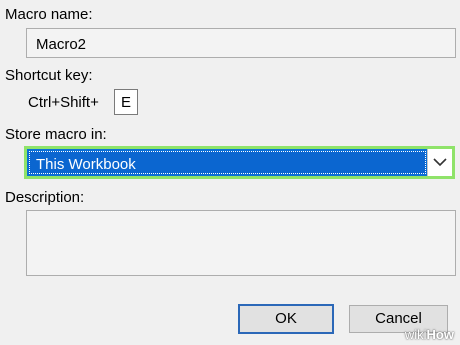 Image resolution: width=460 pixels, height=345 pixels. What do you see at coordinates (440, 334) in the screenshot?
I see `watermark-suffix: How` at bounding box center [440, 334].